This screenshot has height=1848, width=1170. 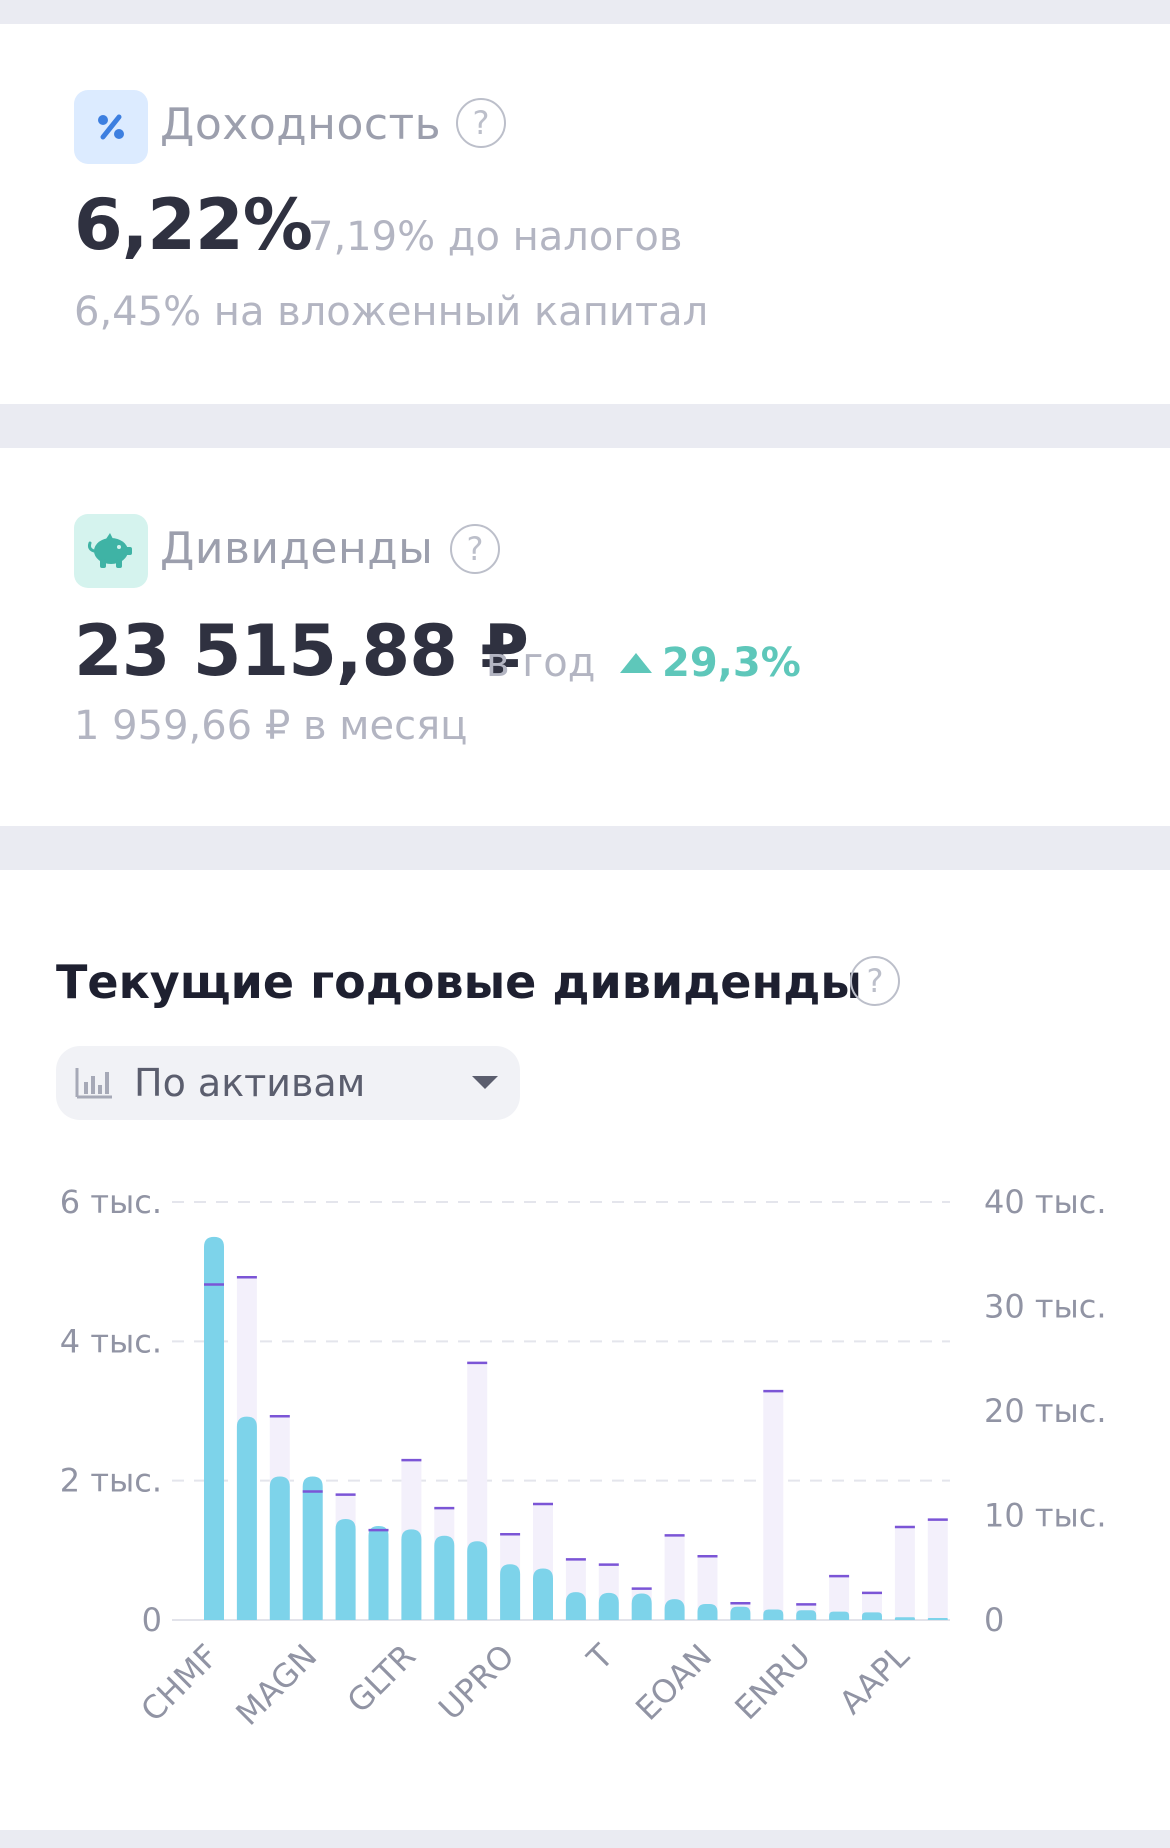 I want to click on dividends-per-year: в год, so click(x=541, y=663).